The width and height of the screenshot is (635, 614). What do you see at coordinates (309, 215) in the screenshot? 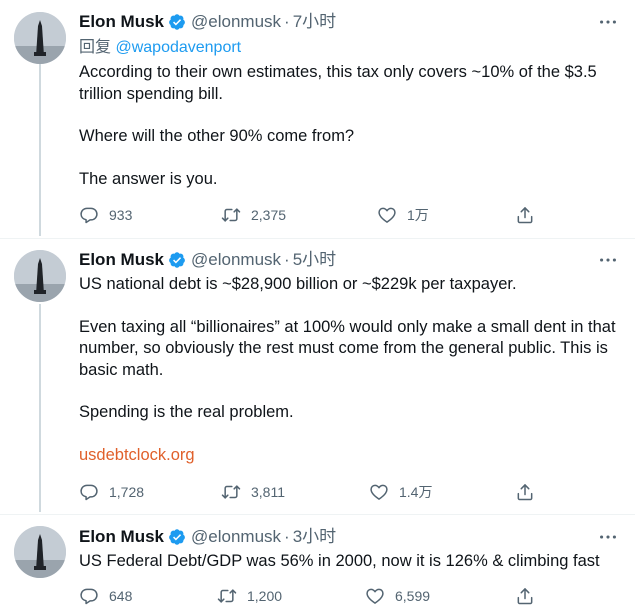
I see `tweet-actions: 933 2,375 1万` at bounding box center [309, 215].